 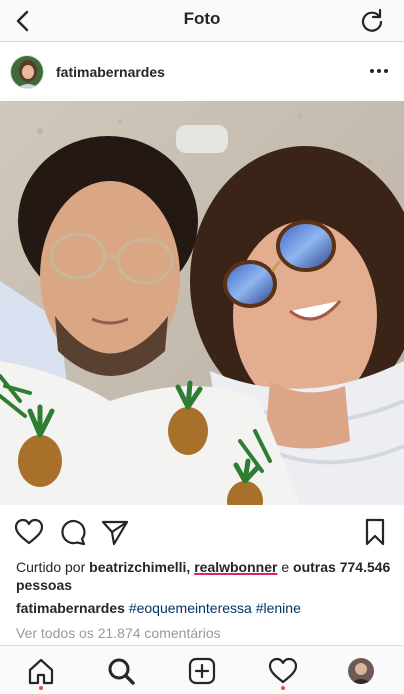 I want to click on new-post-icon, so click(x=202, y=671).